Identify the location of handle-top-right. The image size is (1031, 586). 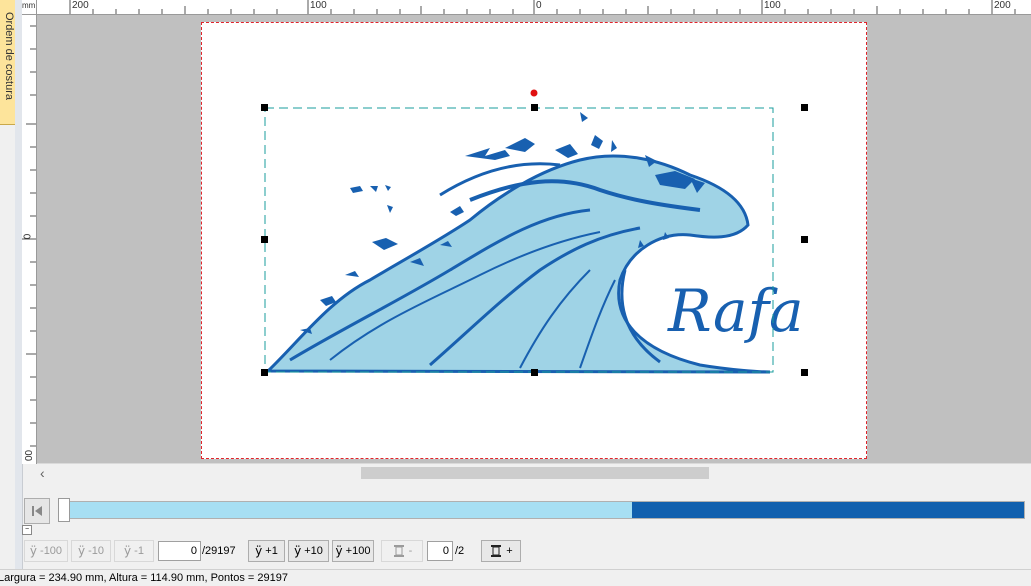
(804, 107).